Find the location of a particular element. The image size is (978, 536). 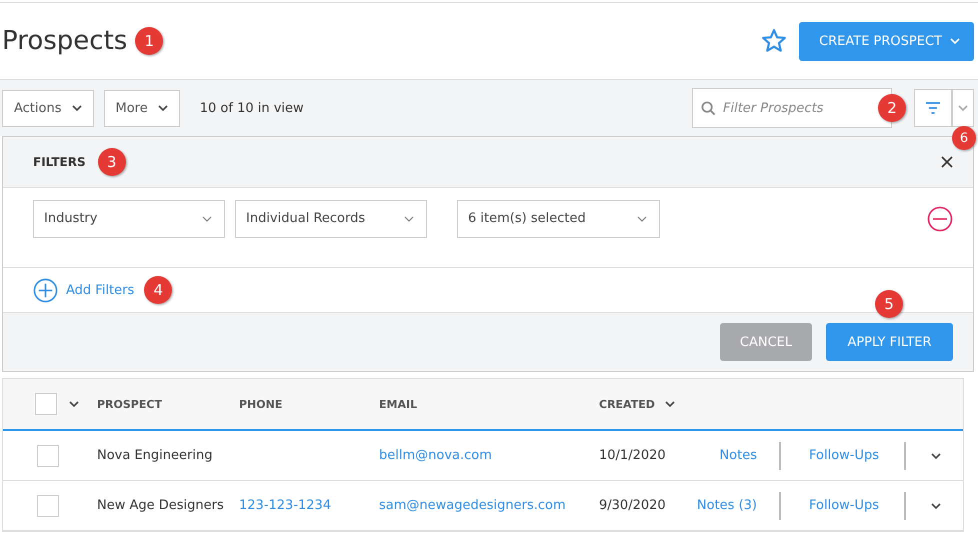

filter-dropdown is located at coordinates (963, 108).